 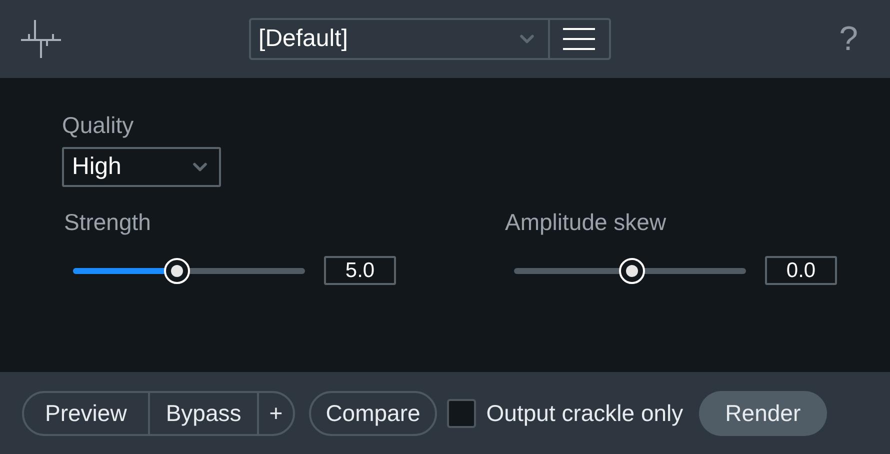 I want to click on value-field: 0.0, so click(x=801, y=270).